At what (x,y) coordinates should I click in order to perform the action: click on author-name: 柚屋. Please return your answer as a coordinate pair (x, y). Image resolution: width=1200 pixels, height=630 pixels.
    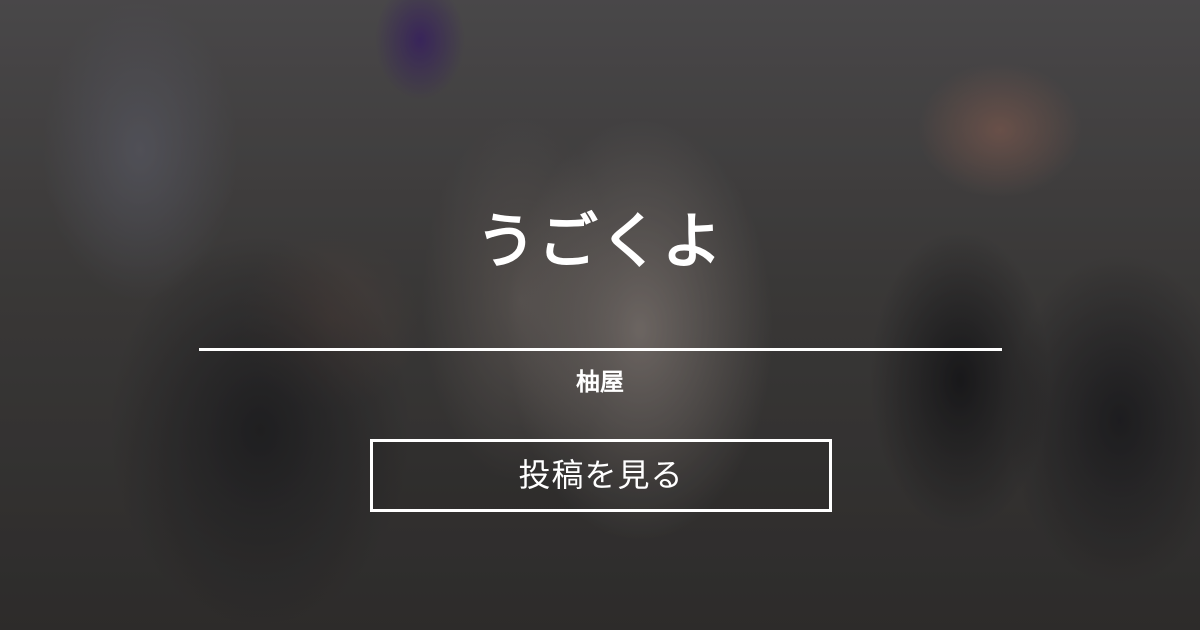
    Looking at the image, I should click on (600, 382).